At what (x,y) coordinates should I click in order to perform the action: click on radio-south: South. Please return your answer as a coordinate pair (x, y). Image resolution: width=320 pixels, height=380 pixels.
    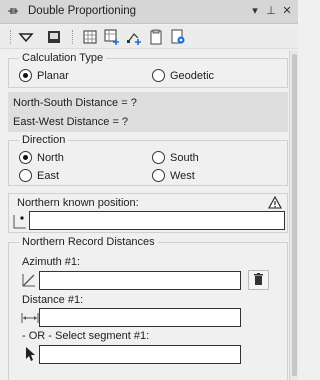
    Looking at the image, I should click on (175, 157).